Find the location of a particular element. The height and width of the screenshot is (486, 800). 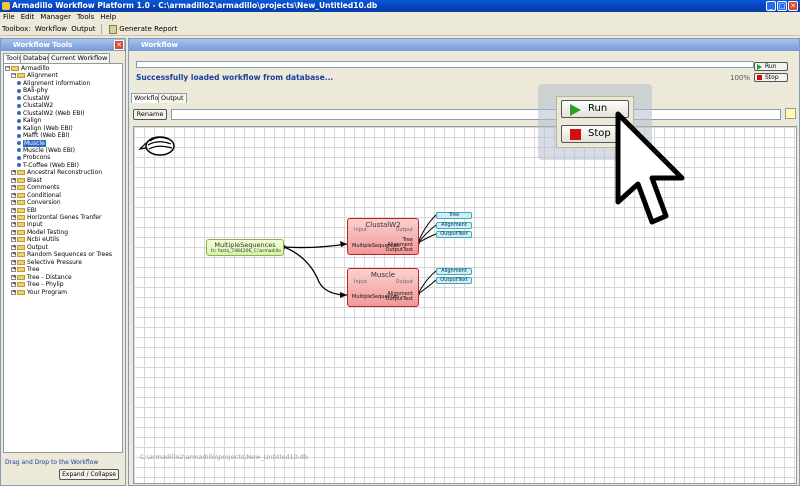

arrow-clustalw2 is located at coordinates (343, 244).